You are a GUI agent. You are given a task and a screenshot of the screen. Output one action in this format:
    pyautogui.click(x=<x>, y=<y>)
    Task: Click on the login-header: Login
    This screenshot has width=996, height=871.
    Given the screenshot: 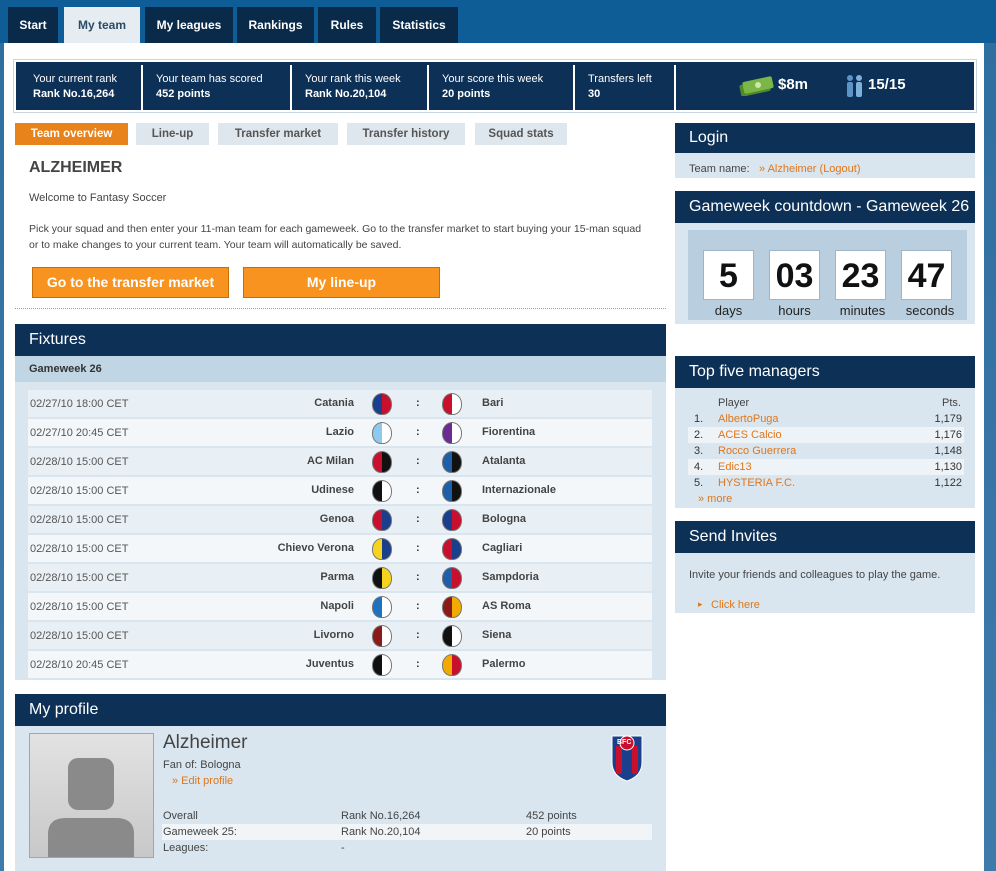 What is the action you would take?
    pyautogui.click(x=825, y=138)
    